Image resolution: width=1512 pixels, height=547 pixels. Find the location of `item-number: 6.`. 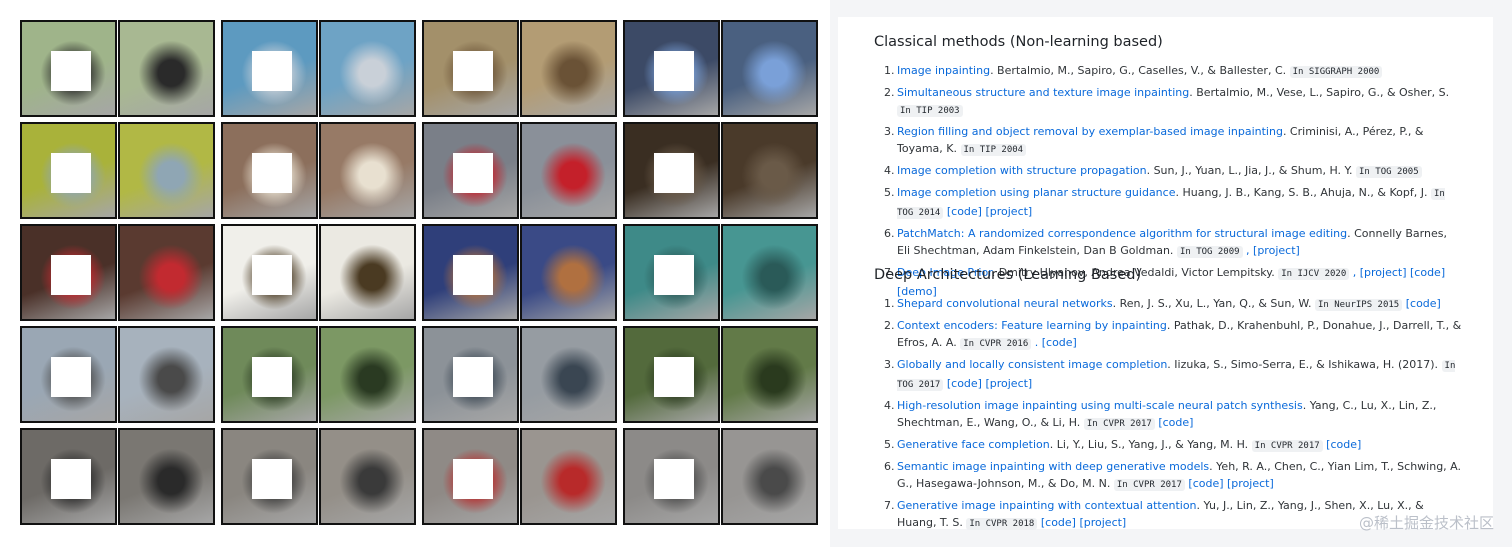

item-number: 6. is located at coordinates (889, 233).